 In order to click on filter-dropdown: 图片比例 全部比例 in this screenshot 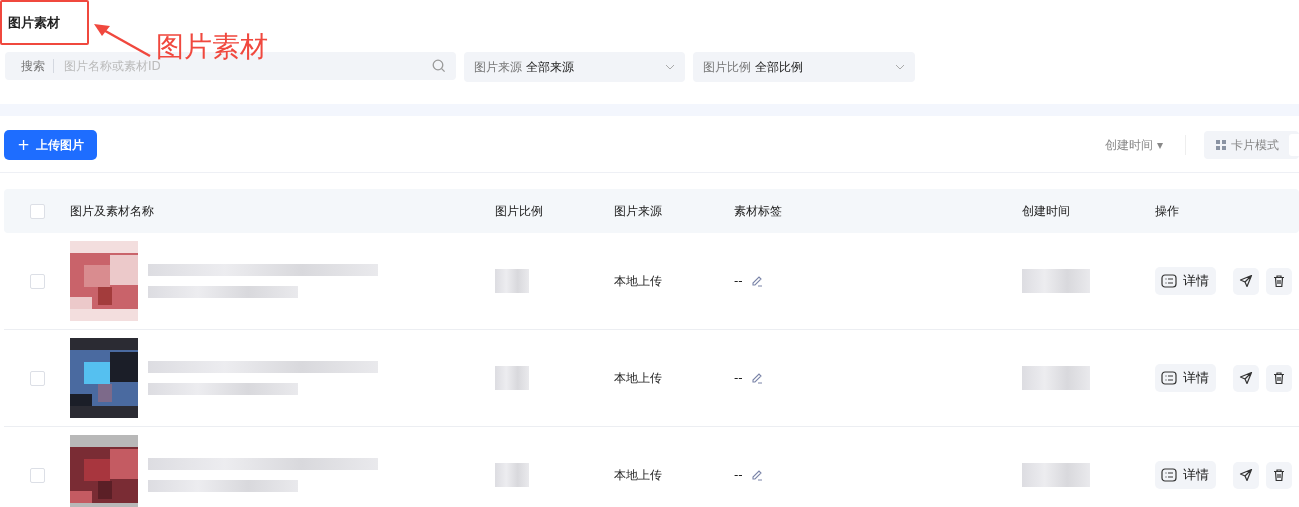, I will do `click(804, 67)`.